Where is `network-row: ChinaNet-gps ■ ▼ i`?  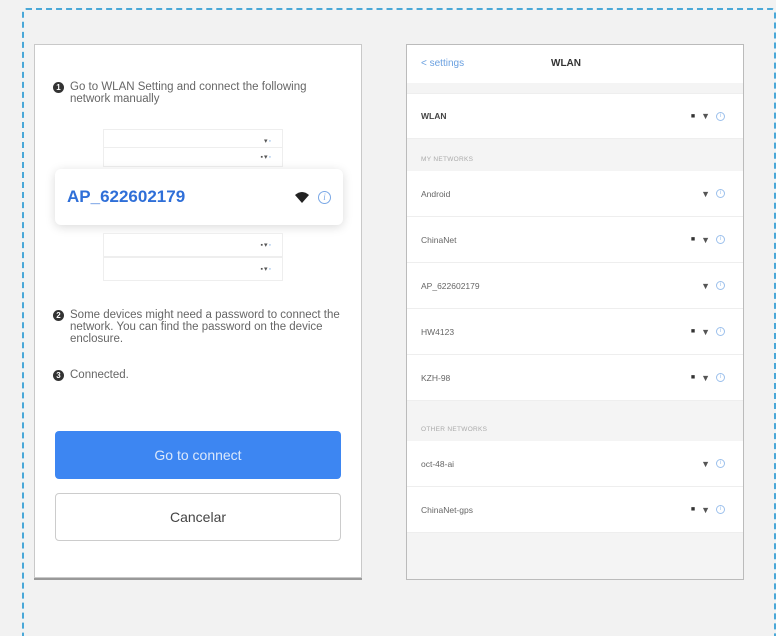 network-row: ChinaNet-gps ■ ▼ i is located at coordinates (575, 510).